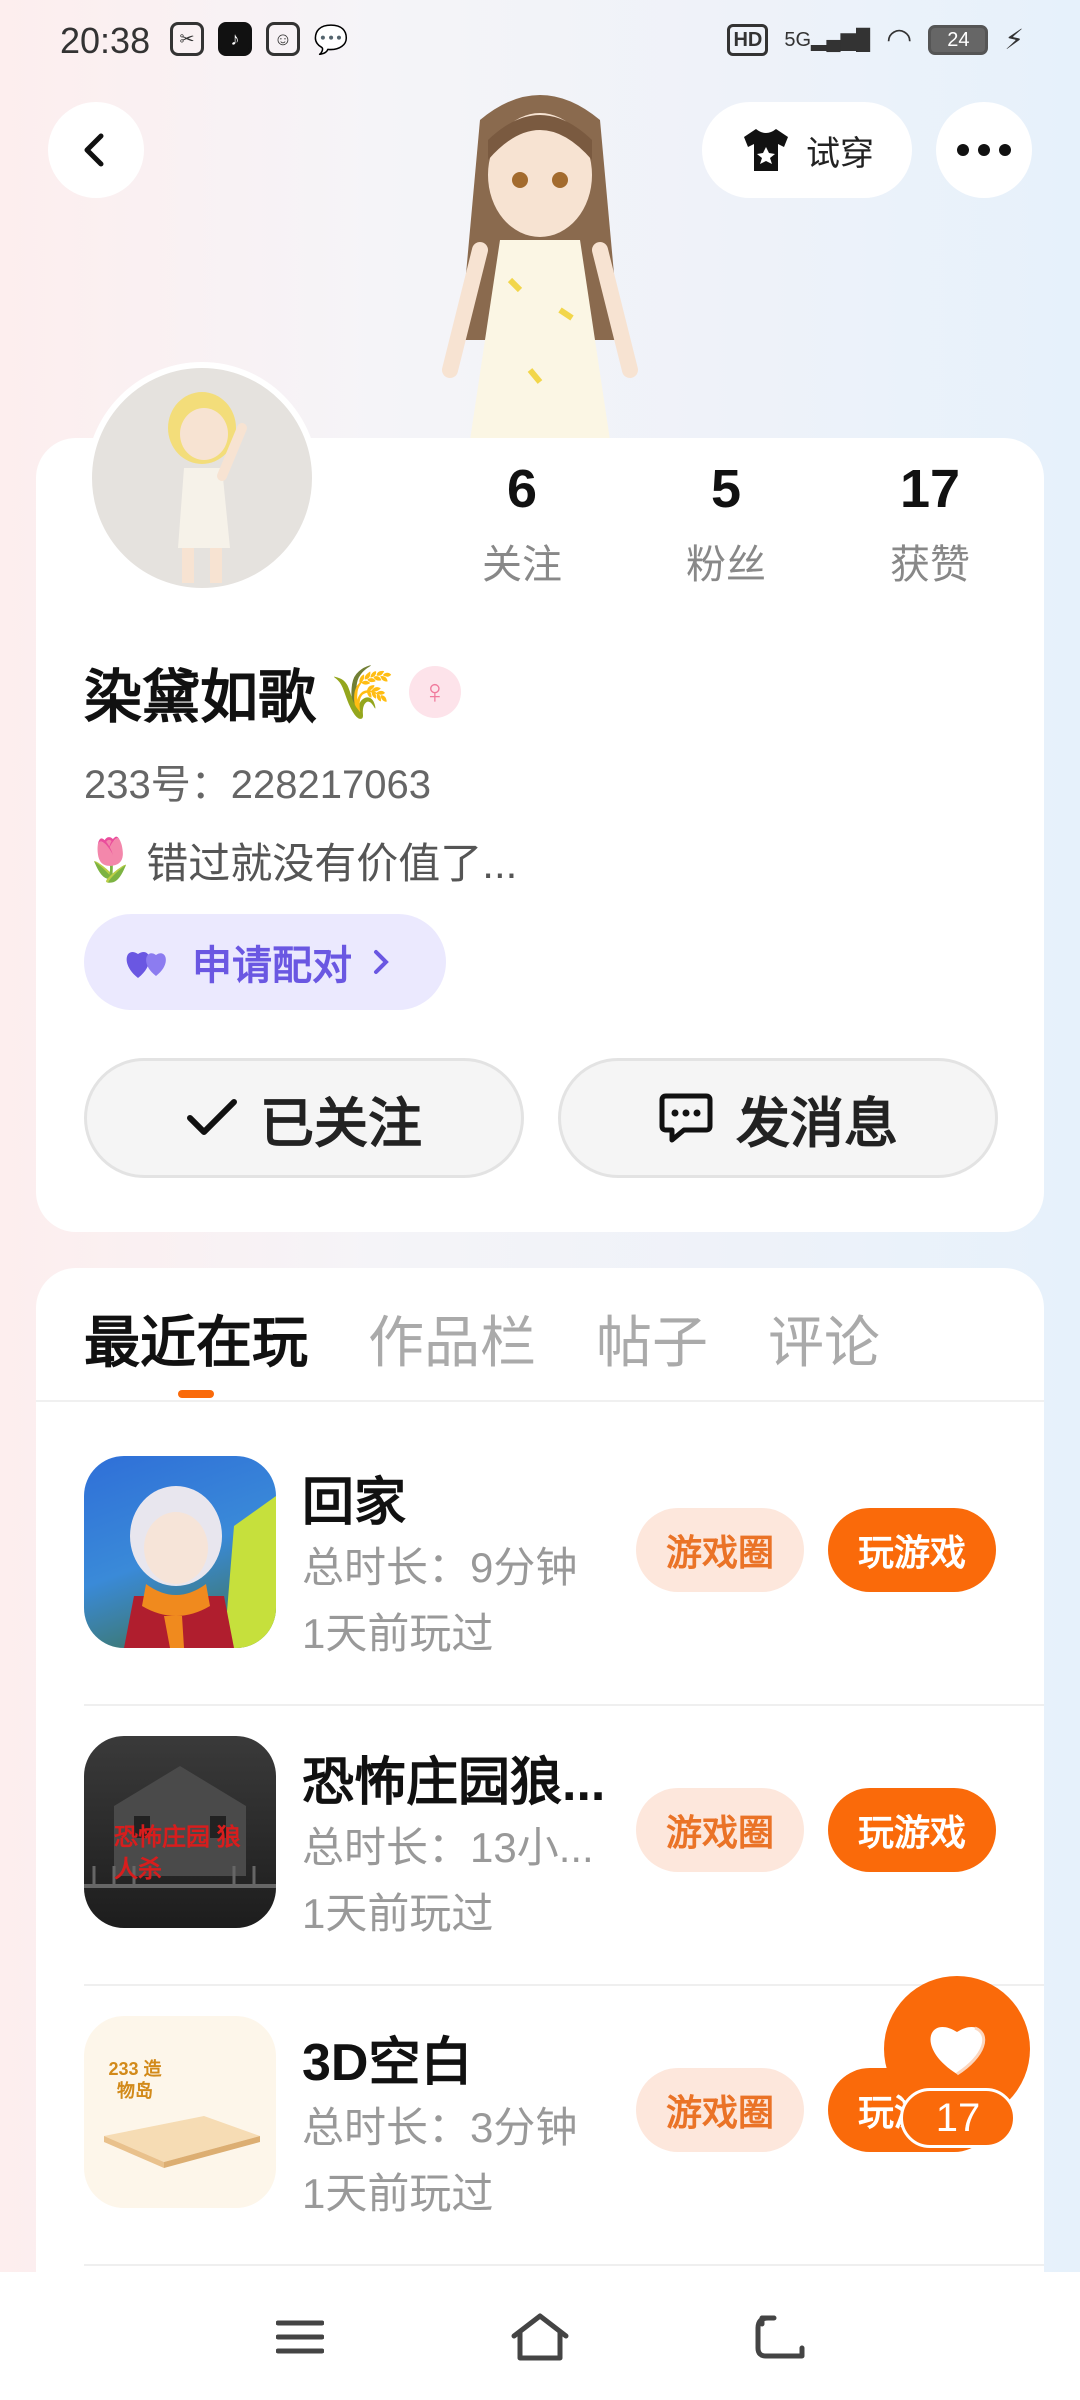 This screenshot has width=1080, height=2400. Describe the element at coordinates (817, 1123) in the screenshot. I see `send-message-label: 发消息` at that location.